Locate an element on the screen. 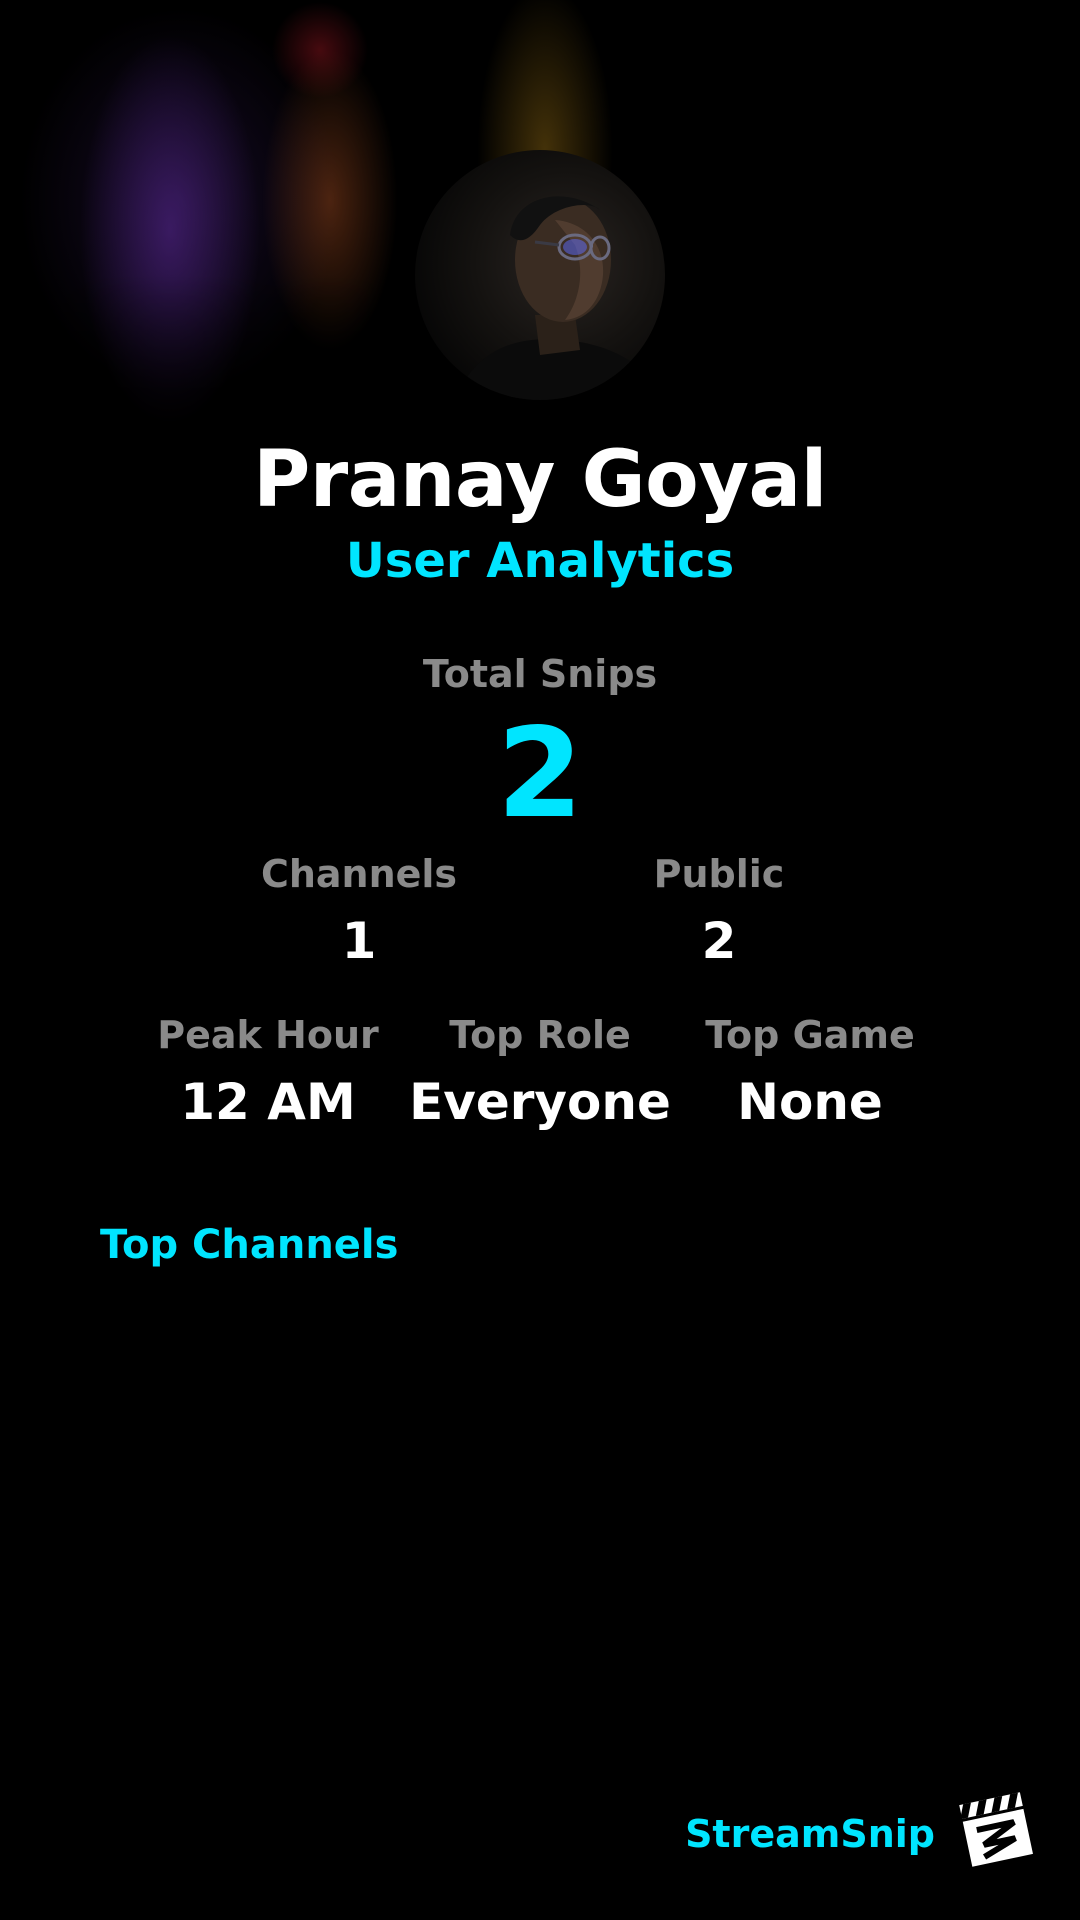  public-label: Public is located at coordinates (719, 874).